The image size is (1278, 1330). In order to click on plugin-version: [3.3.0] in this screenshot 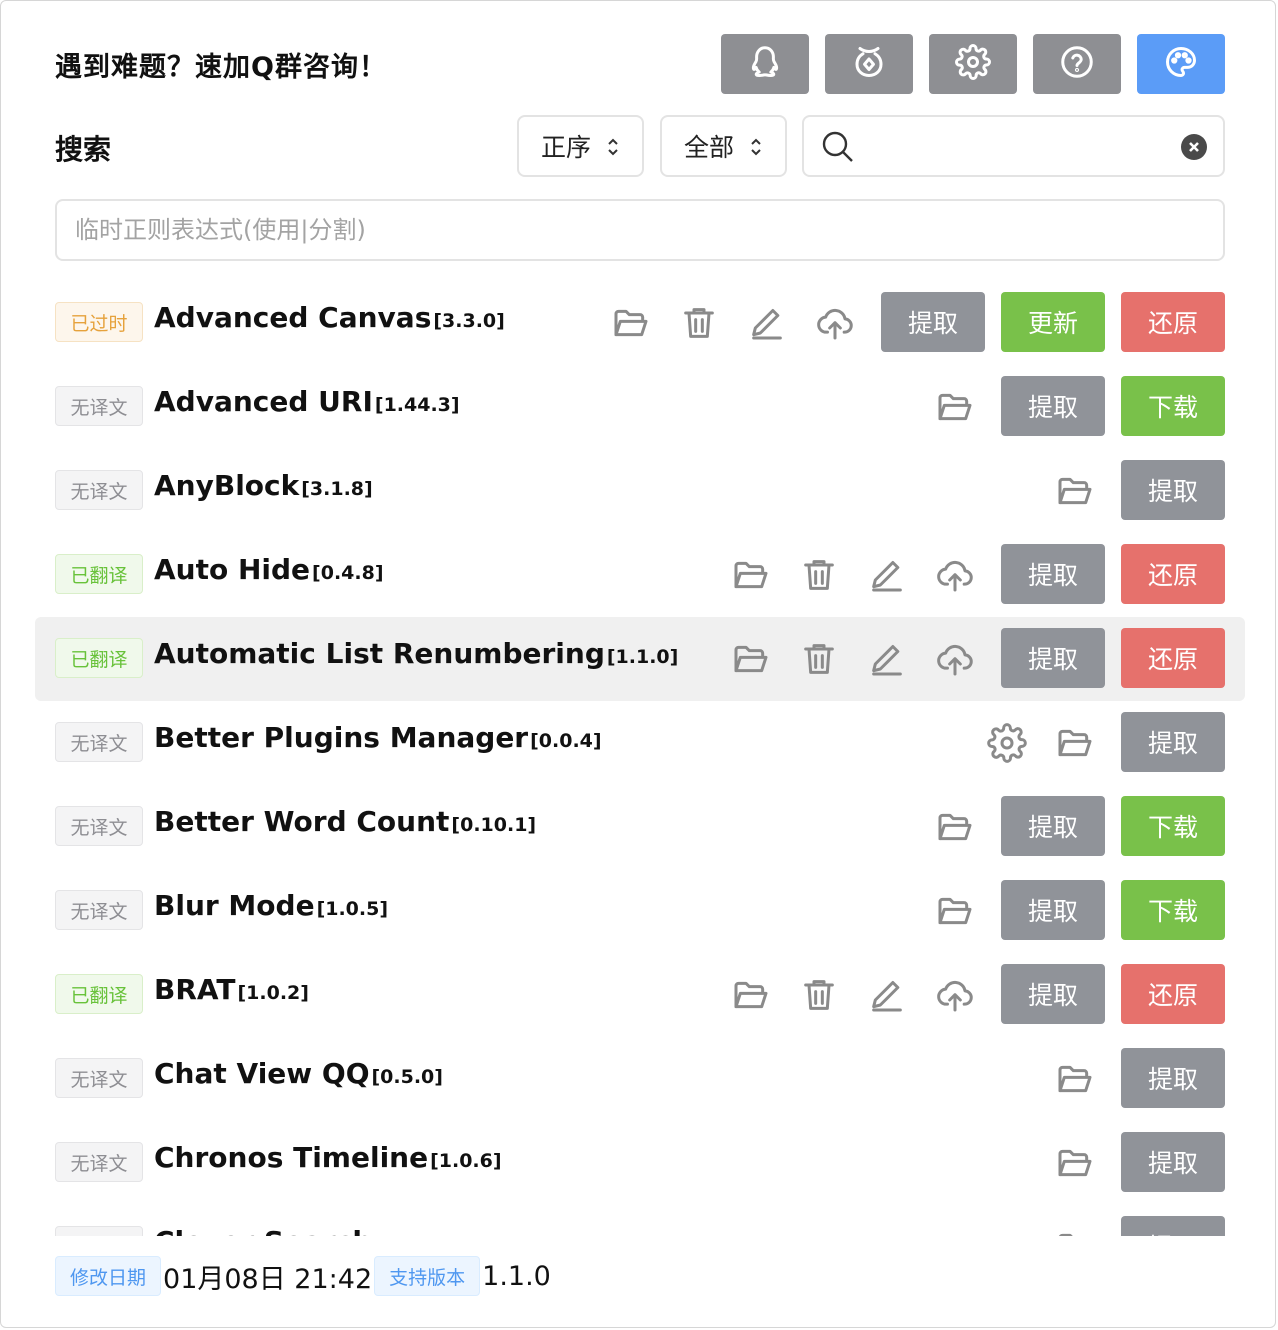, I will do `click(469, 321)`.